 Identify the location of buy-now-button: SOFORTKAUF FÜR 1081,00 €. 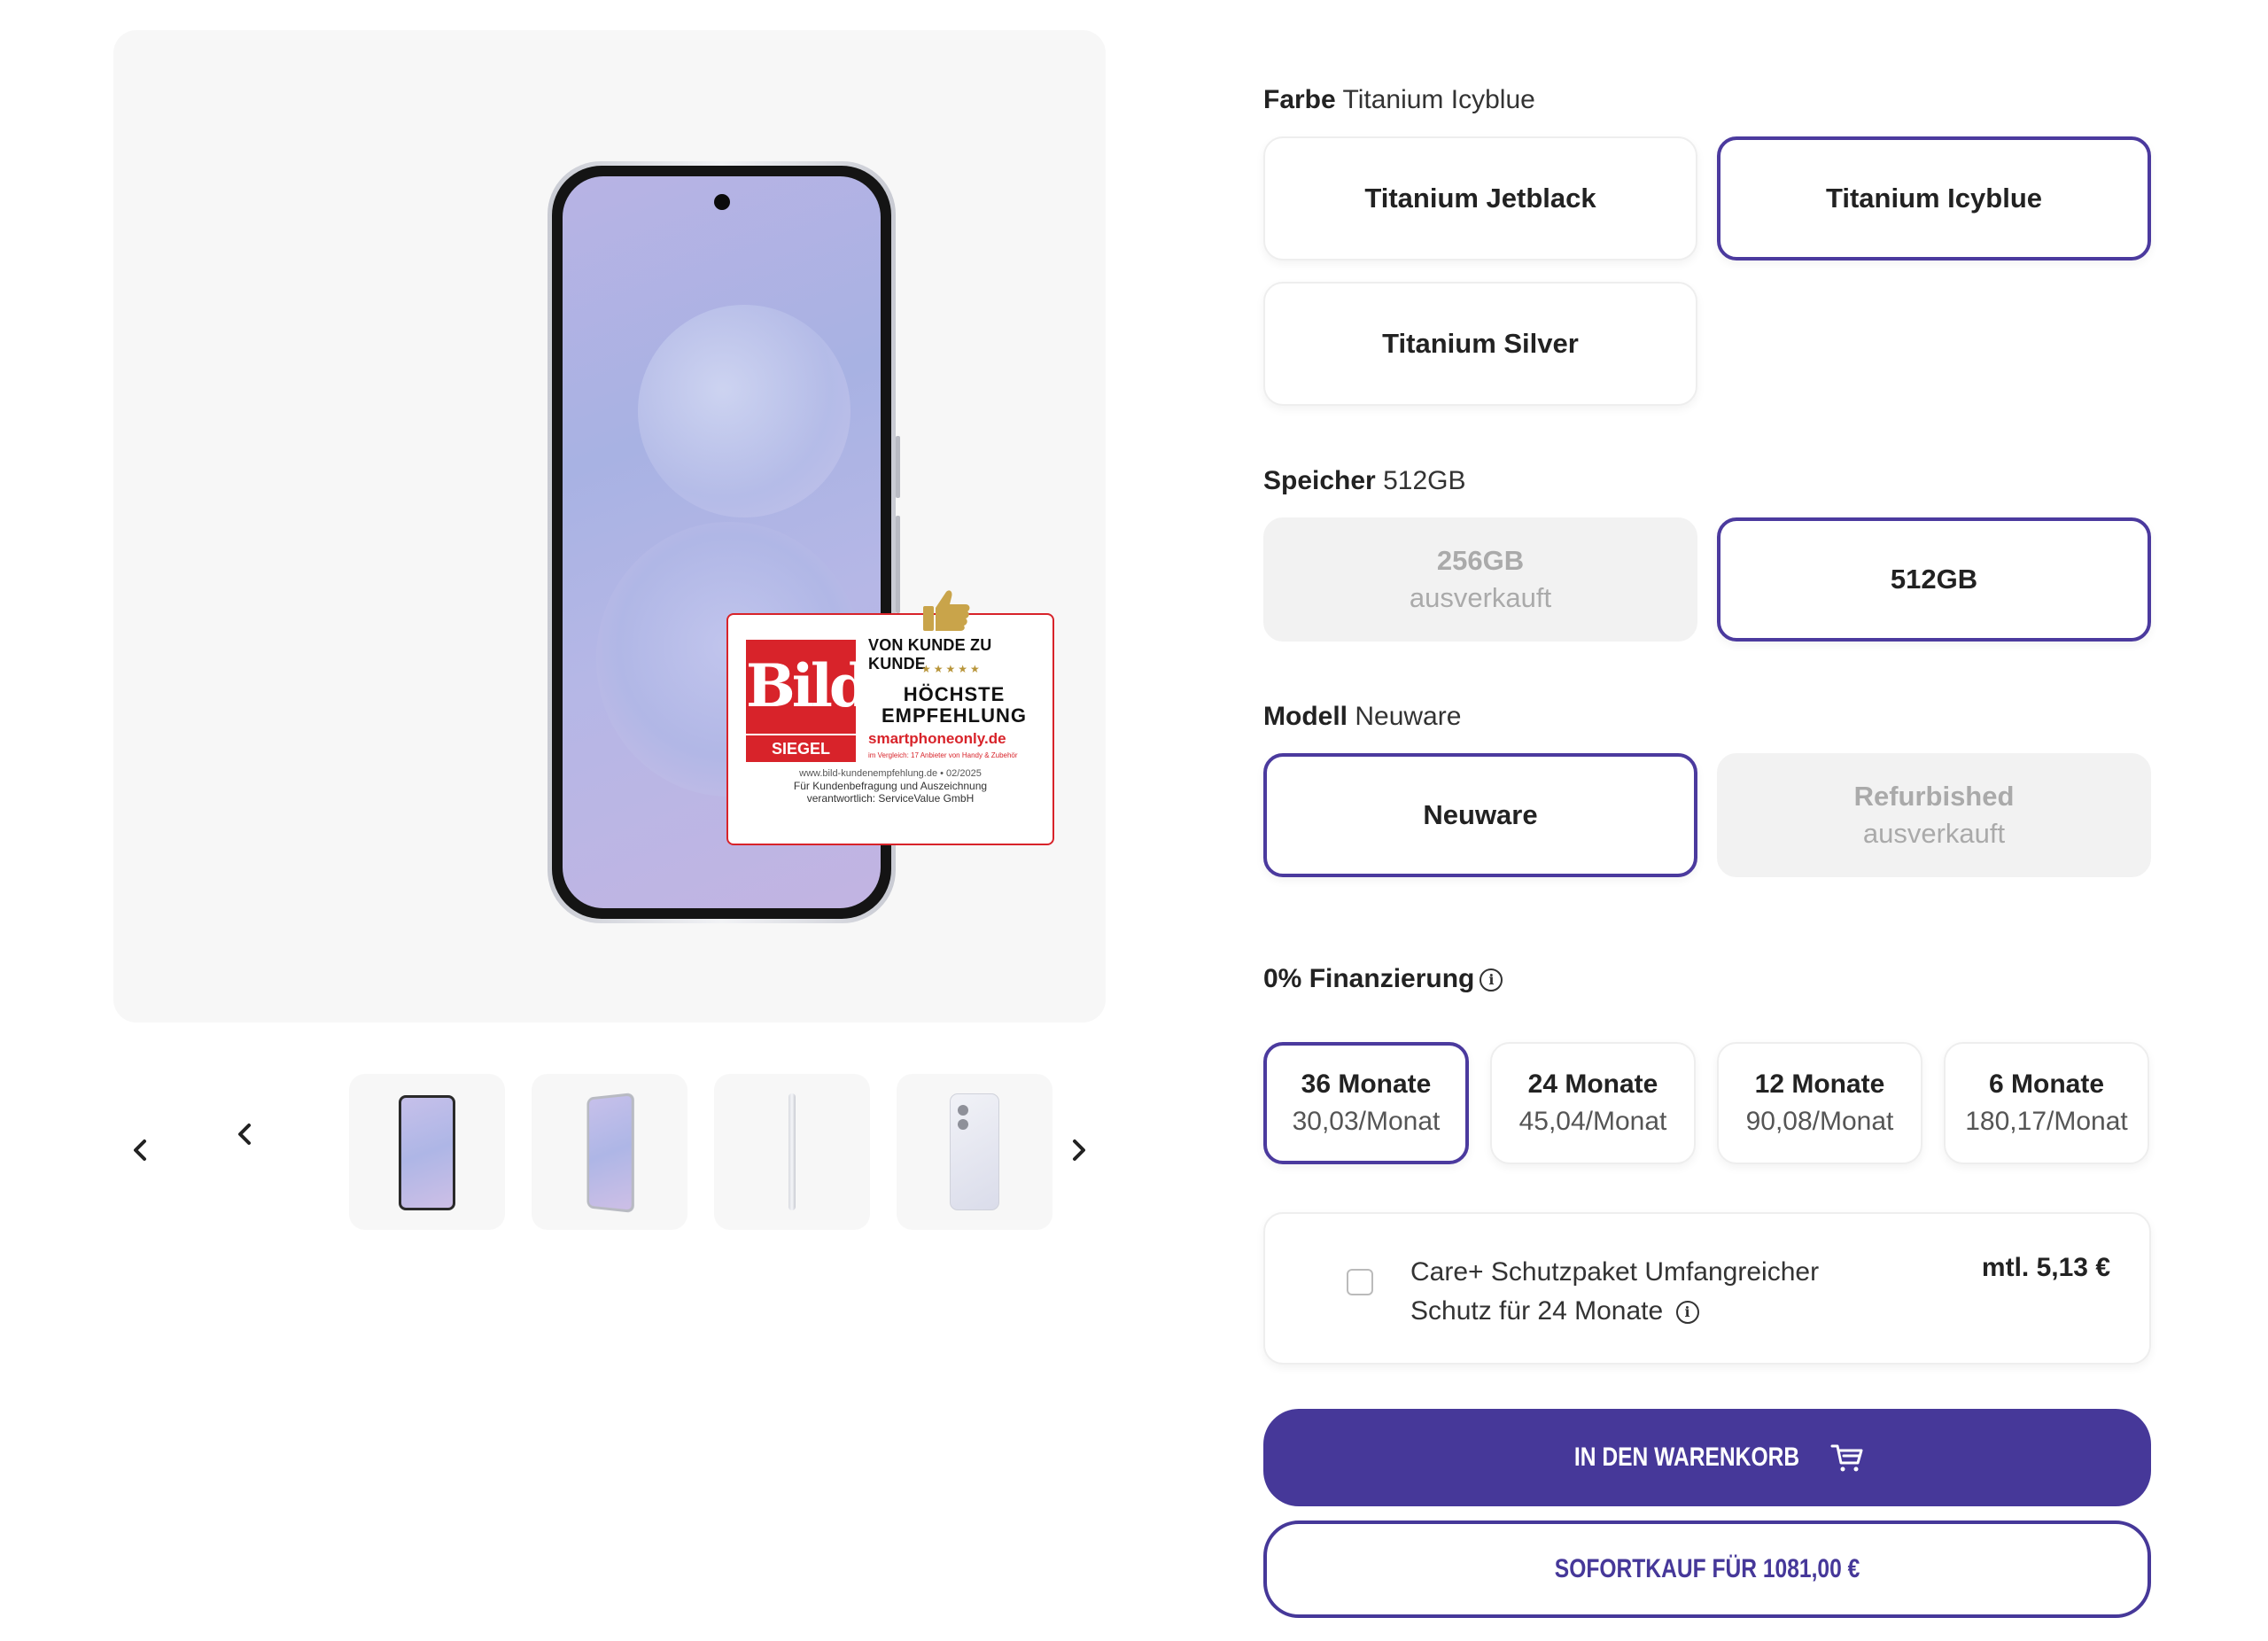
(1707, 1569).